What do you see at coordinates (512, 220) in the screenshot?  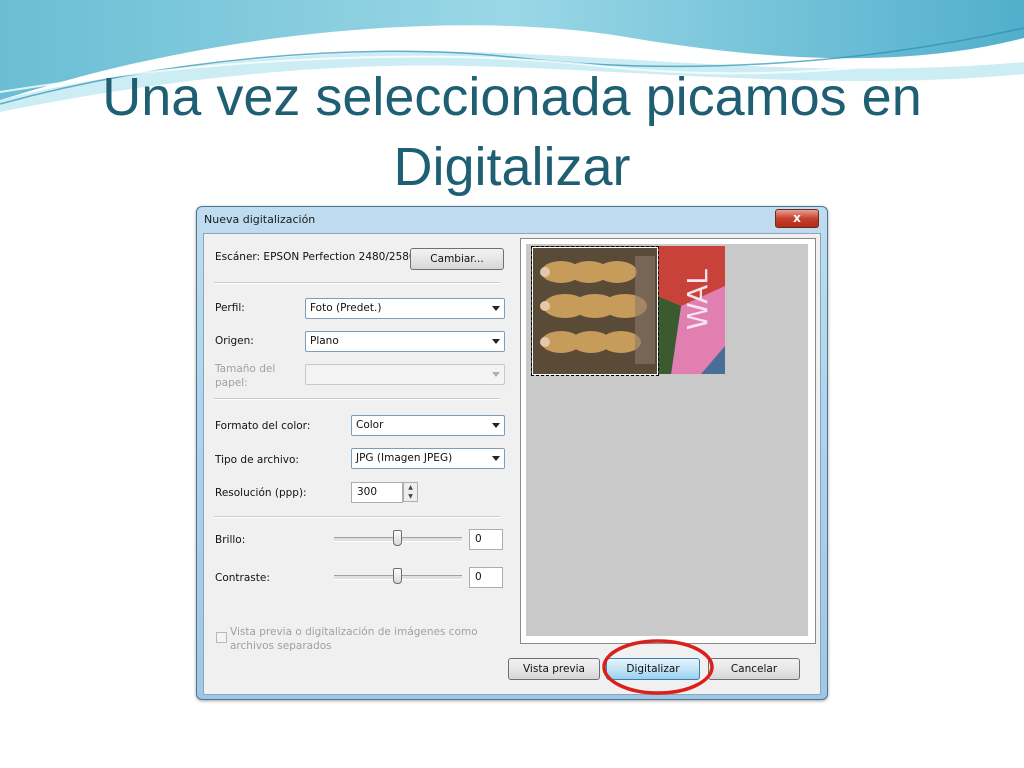 I see `dialog-titlebar: Nueva digitalización x` at bounding box center [512, 220].